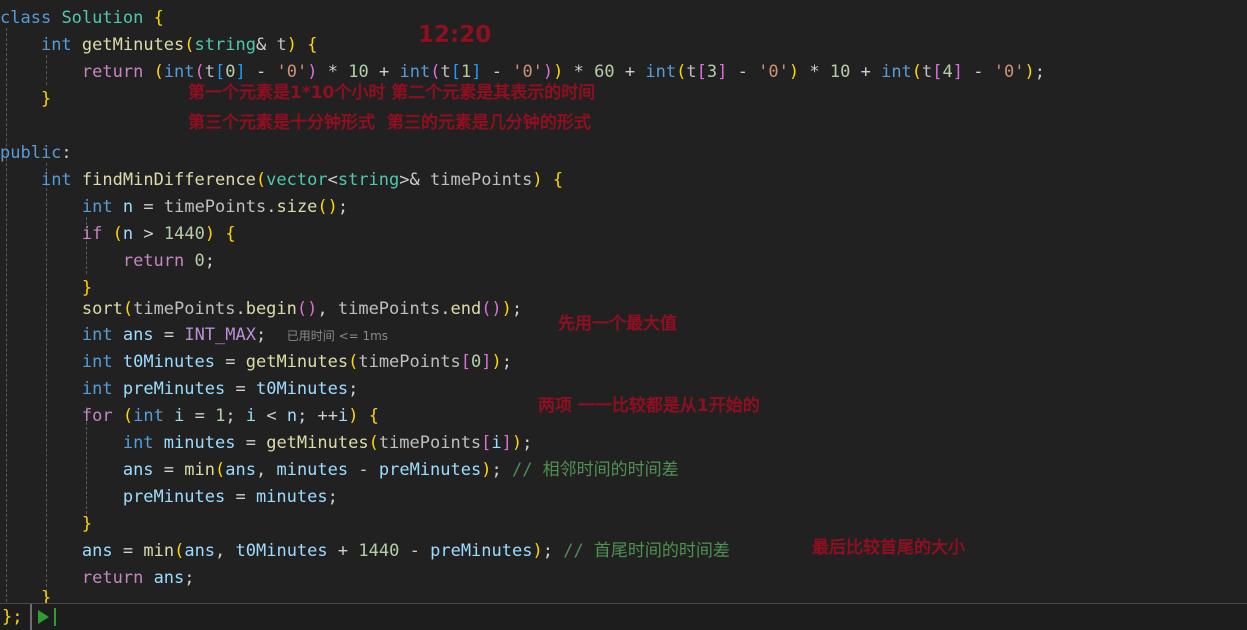 The image size is (1247, 630). Describe the element at coordinates (215, 207) in the screenshot. I see `code-line: int n = timePoints.size();` at that location.